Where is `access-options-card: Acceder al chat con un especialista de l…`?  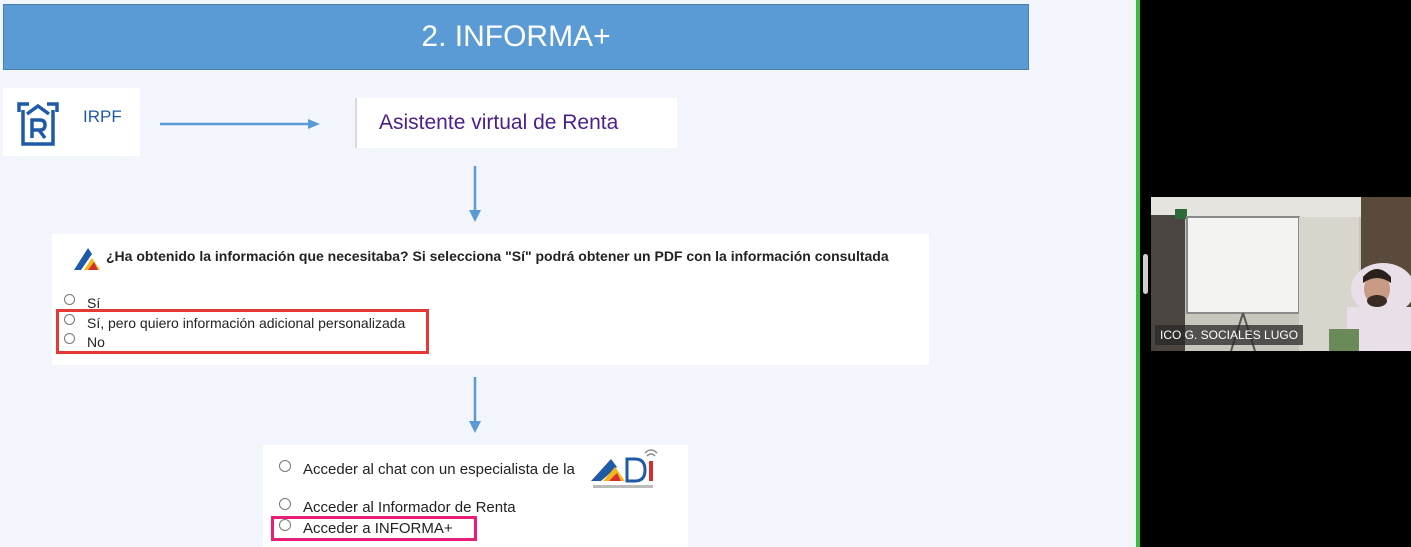 access-options-card: Acceder al chat con un especialista de l… is located at coordinates (475, 496).